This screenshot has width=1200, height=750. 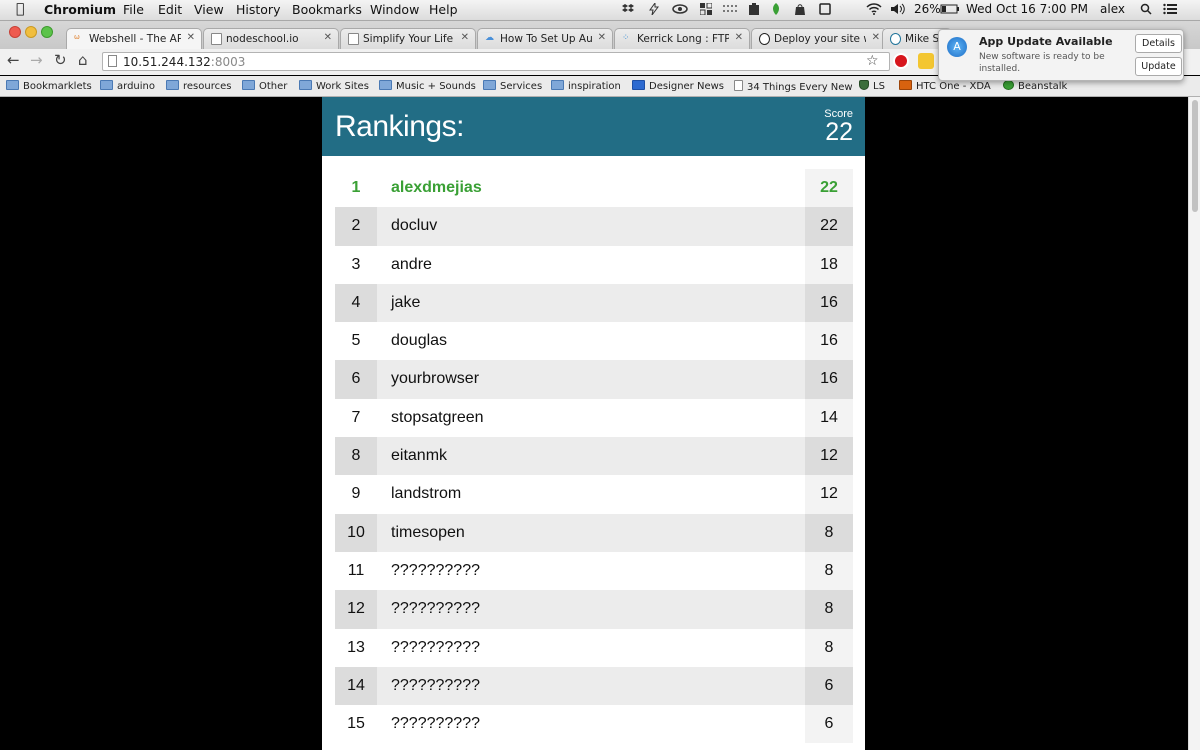 I want to click on ranking-name: stopsatgreen, so click(x=437, y=417).